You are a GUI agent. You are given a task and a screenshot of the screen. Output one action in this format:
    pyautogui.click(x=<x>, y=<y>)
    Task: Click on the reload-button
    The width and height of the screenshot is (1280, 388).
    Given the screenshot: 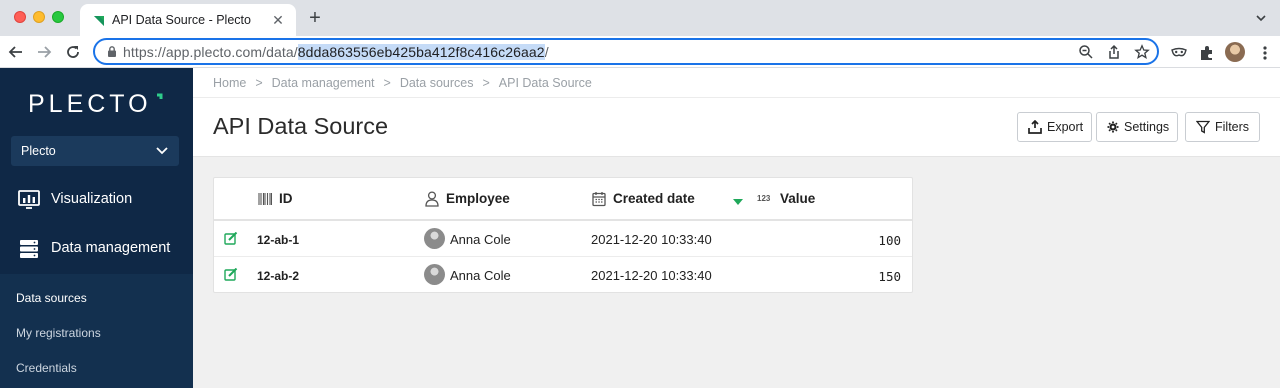 What is the action you would take?
    pyautogui.click(x=73, y=52)
    